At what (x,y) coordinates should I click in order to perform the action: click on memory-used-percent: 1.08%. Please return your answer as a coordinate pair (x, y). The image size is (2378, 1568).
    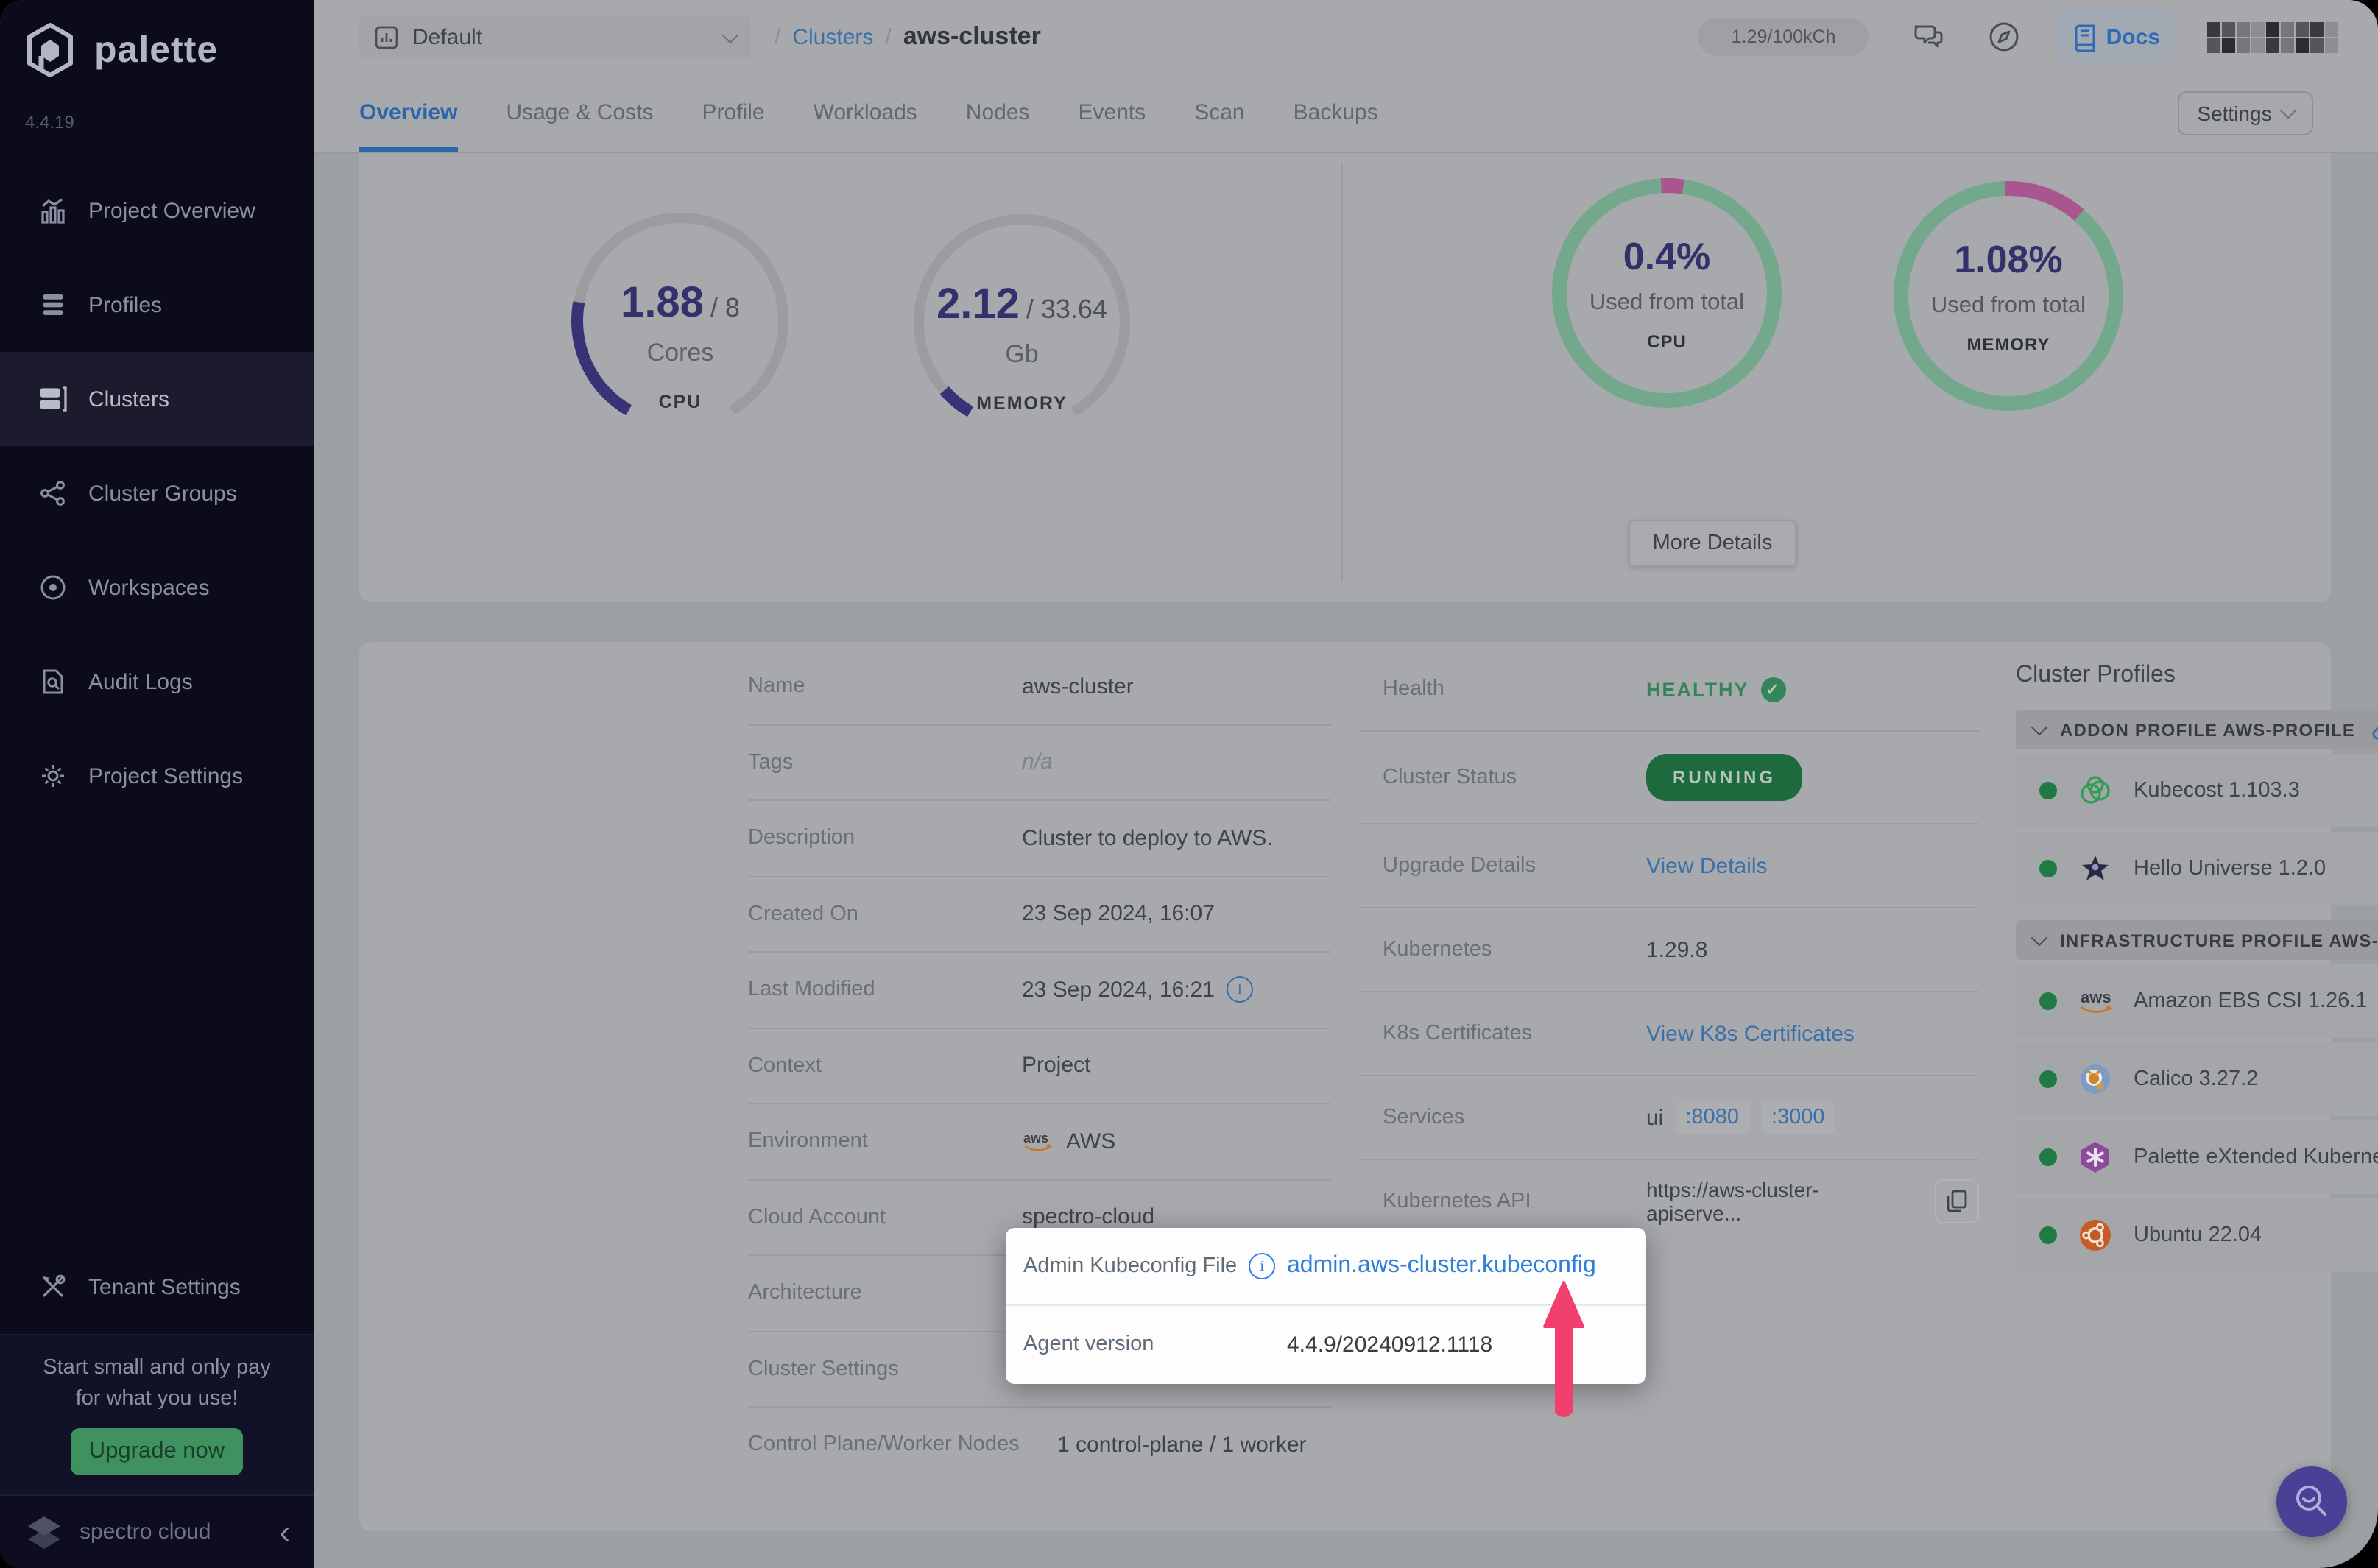
    Looking at the image, I should click on (2008, 259).